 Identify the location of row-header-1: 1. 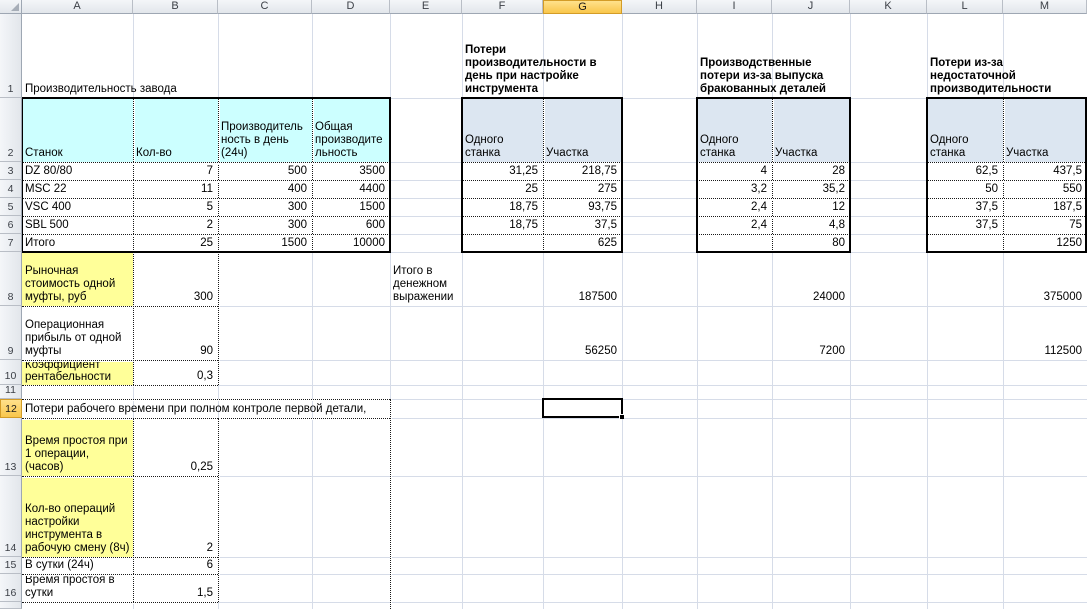
(11, 56).